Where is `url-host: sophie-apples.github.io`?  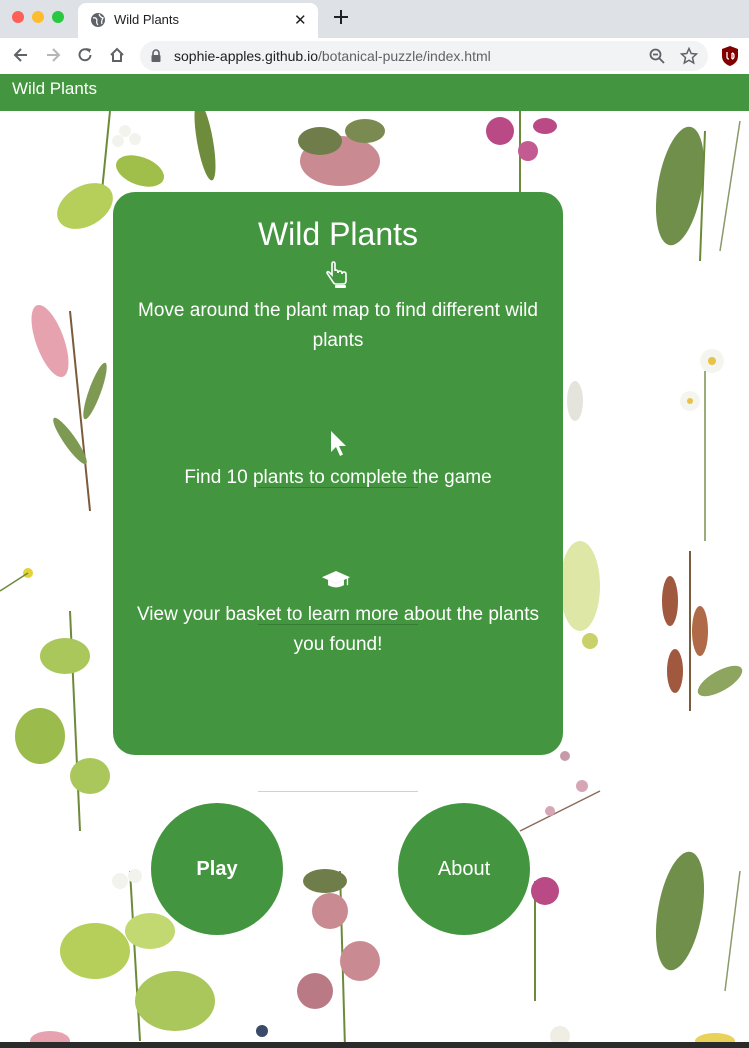
url-host: sophie-apples.github.io is located at coordinates (246, 56).